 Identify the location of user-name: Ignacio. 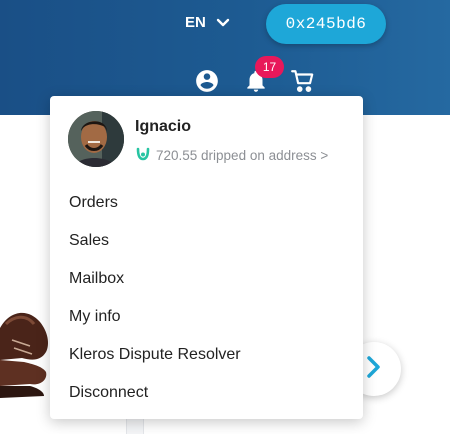
(163, 126).